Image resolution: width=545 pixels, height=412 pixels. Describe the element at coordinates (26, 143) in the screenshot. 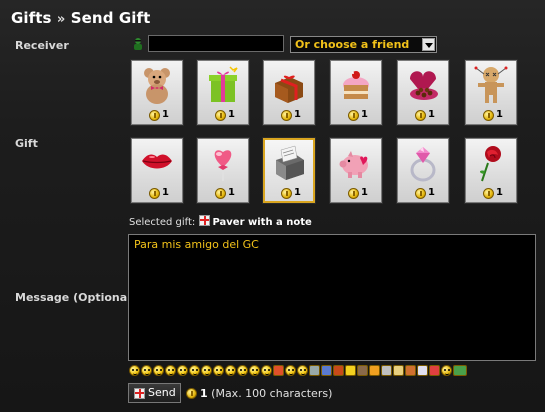

I see `gift-label: Gift` at that location.